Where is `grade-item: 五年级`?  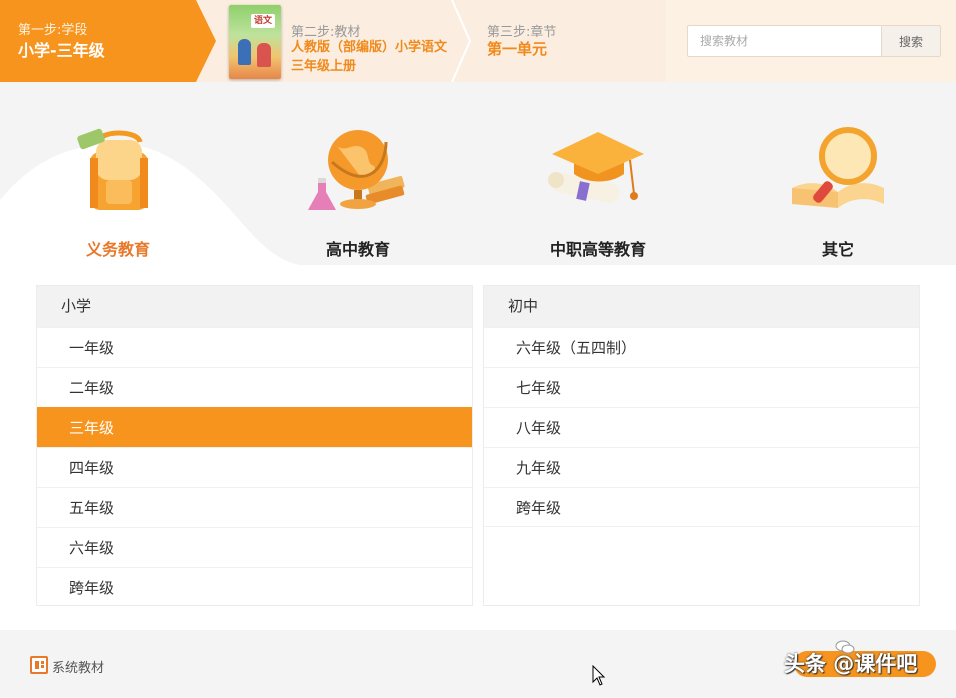
grade-item: 五年级 is located at coordinates (254, 507).